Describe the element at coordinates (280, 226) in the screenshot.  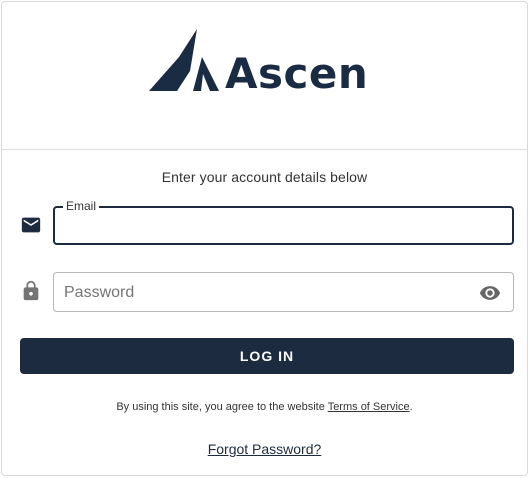
I see `email-input` at that location.